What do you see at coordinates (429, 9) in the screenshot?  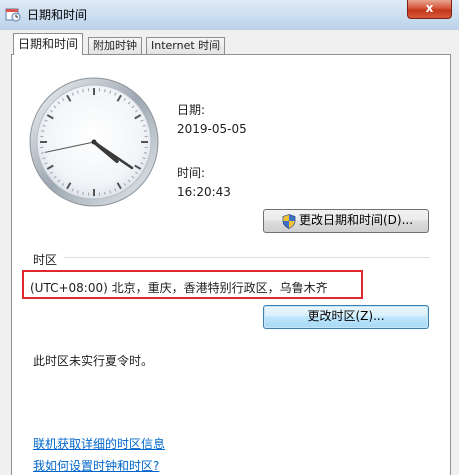 I see `close-button: x` at bounding box center [429, 9].